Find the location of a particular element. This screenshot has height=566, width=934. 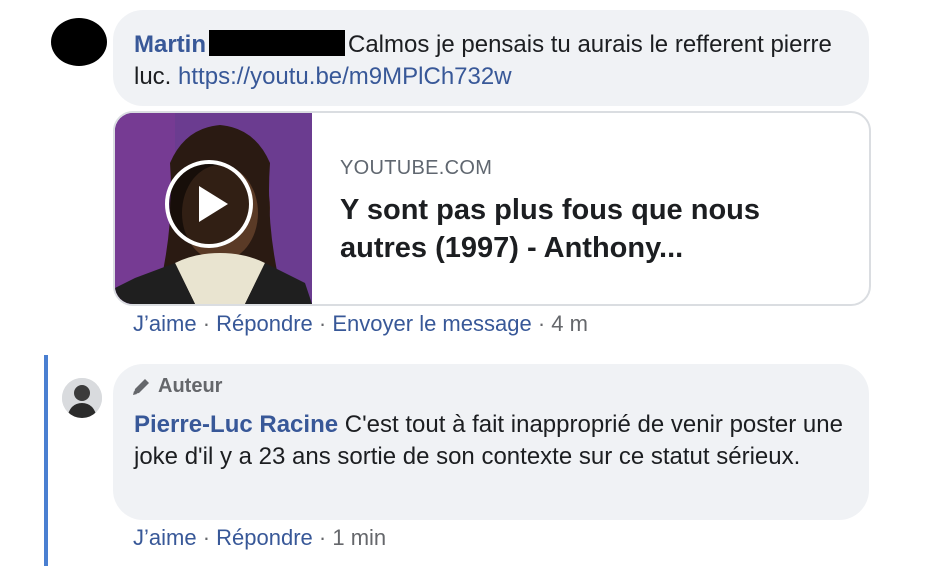

video-thumbnail is located at coordinates (213, 208).